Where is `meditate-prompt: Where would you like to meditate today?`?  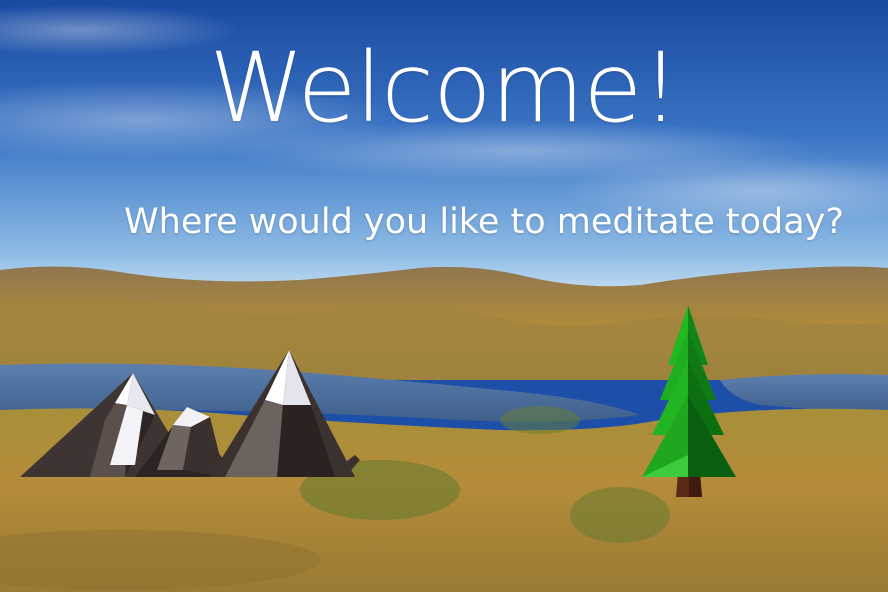
meditate-prompt: Where would you like to meditate today? is located at coordinates (484, 222).